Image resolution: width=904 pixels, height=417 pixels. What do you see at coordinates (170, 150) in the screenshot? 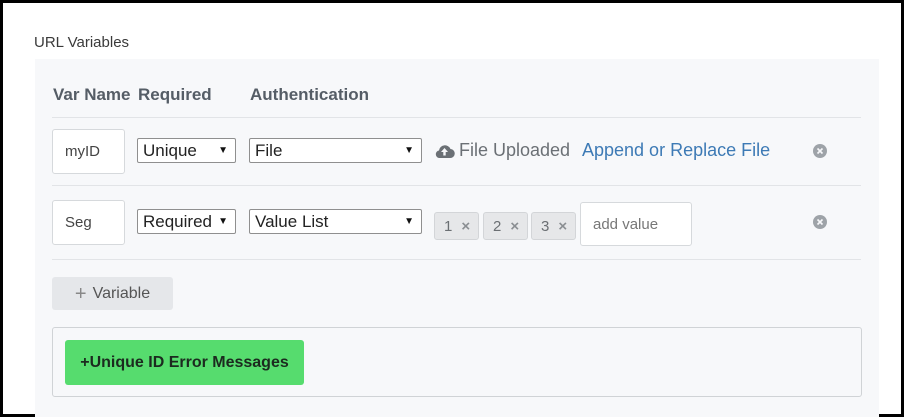
I see `required-select-value: Unique` at bounding box center [170, 150].